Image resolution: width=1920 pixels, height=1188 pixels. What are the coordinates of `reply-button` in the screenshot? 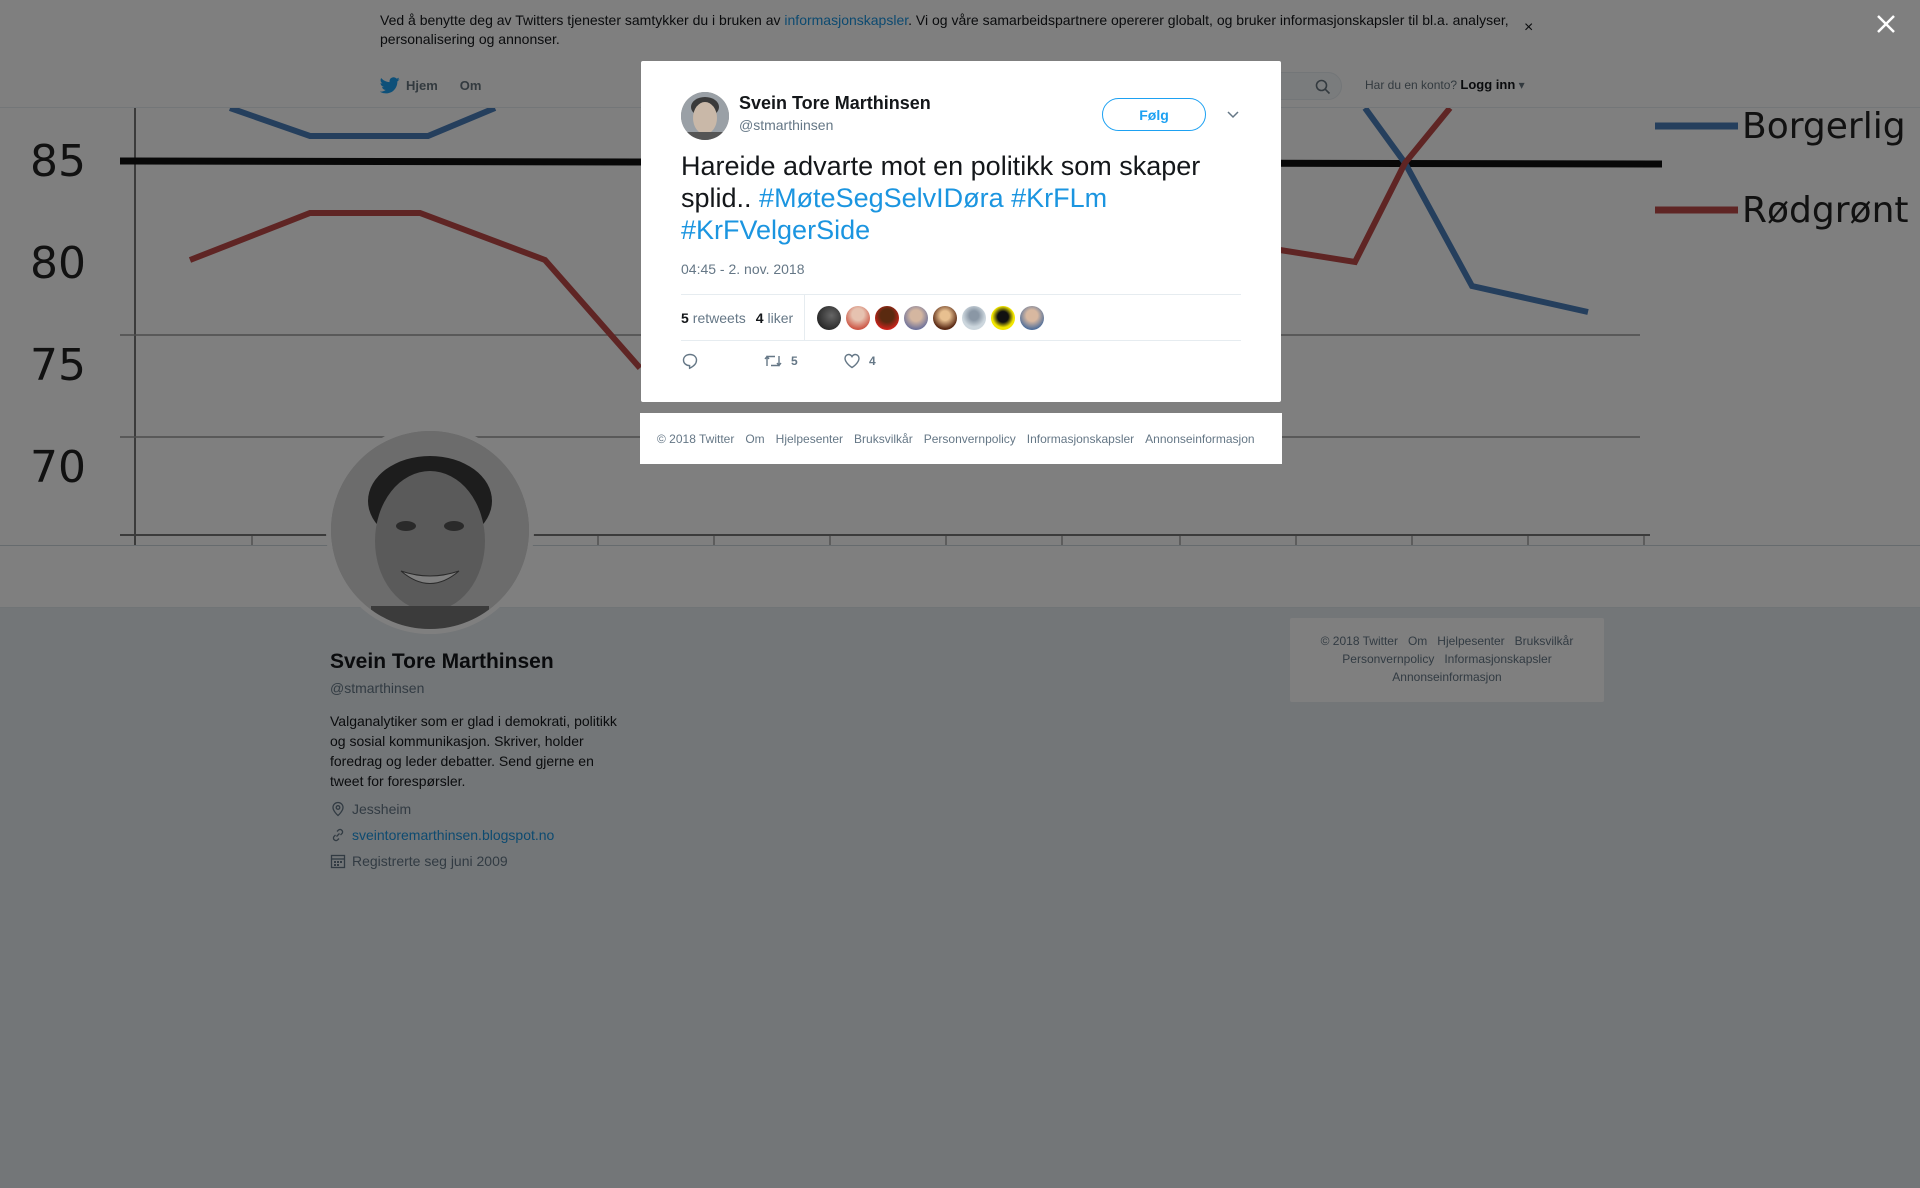 It's located at (694, 361).